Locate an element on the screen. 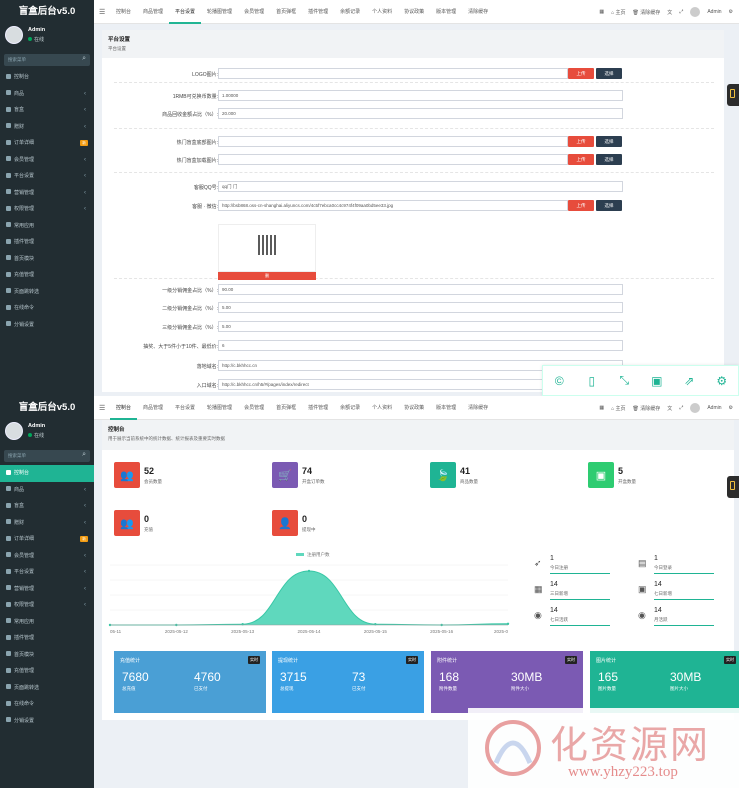 This screenshot has height=788, width=739. field-input: 20.000 is located at coordinates (420, 113).